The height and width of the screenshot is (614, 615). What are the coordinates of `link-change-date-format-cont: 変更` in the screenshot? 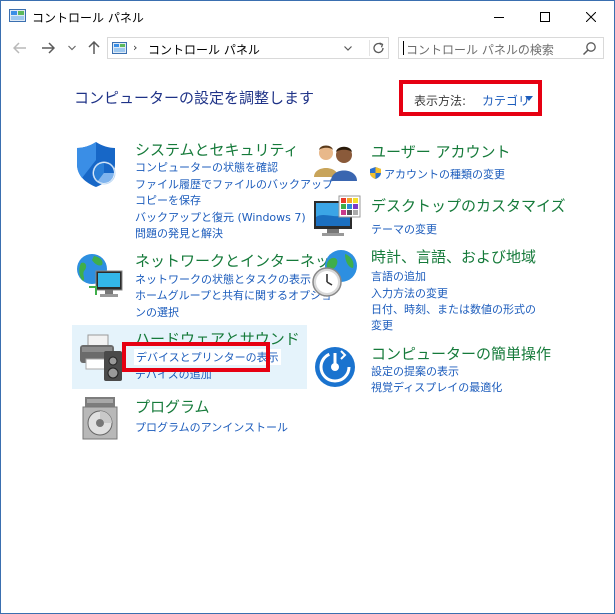 It's located at (382, 325).